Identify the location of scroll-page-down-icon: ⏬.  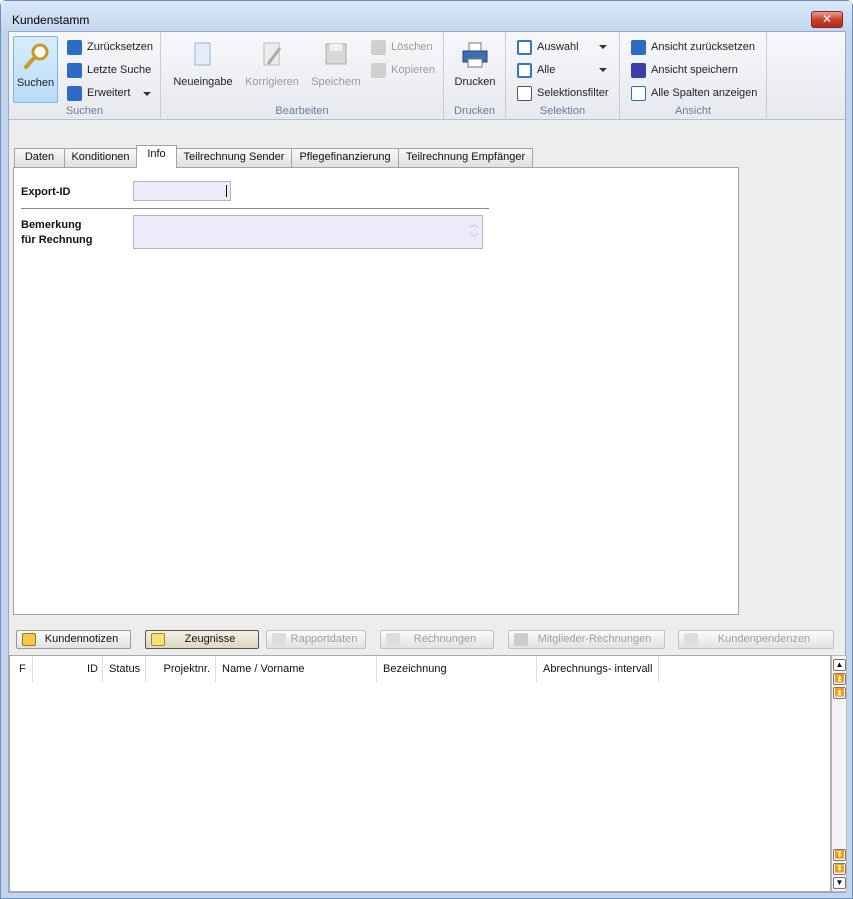
(839, 869).